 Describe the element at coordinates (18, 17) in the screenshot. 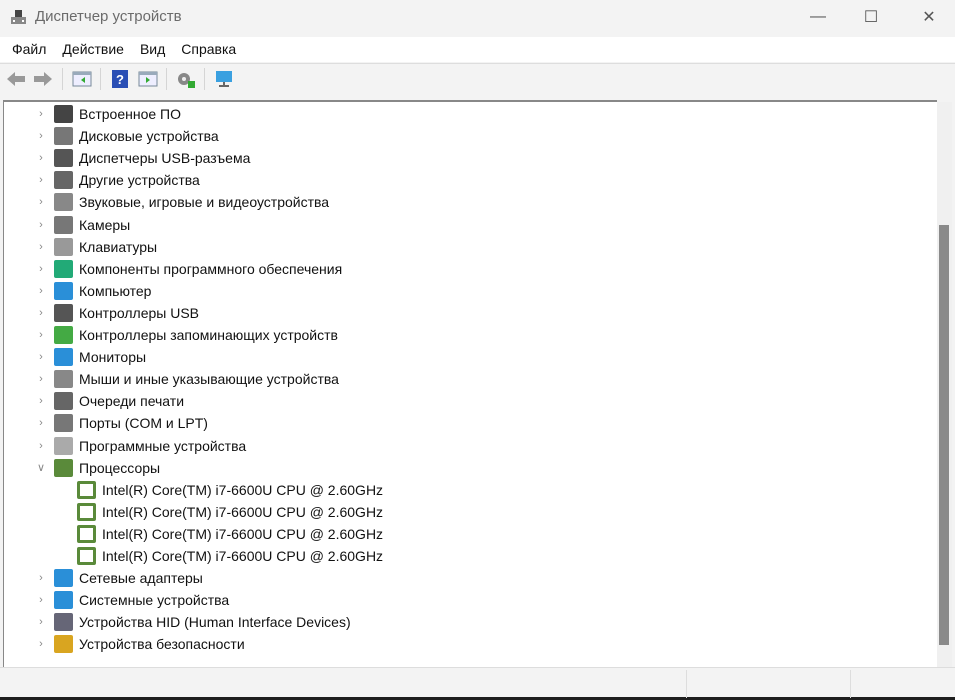

I see `device-manager-app-icon` at that location.